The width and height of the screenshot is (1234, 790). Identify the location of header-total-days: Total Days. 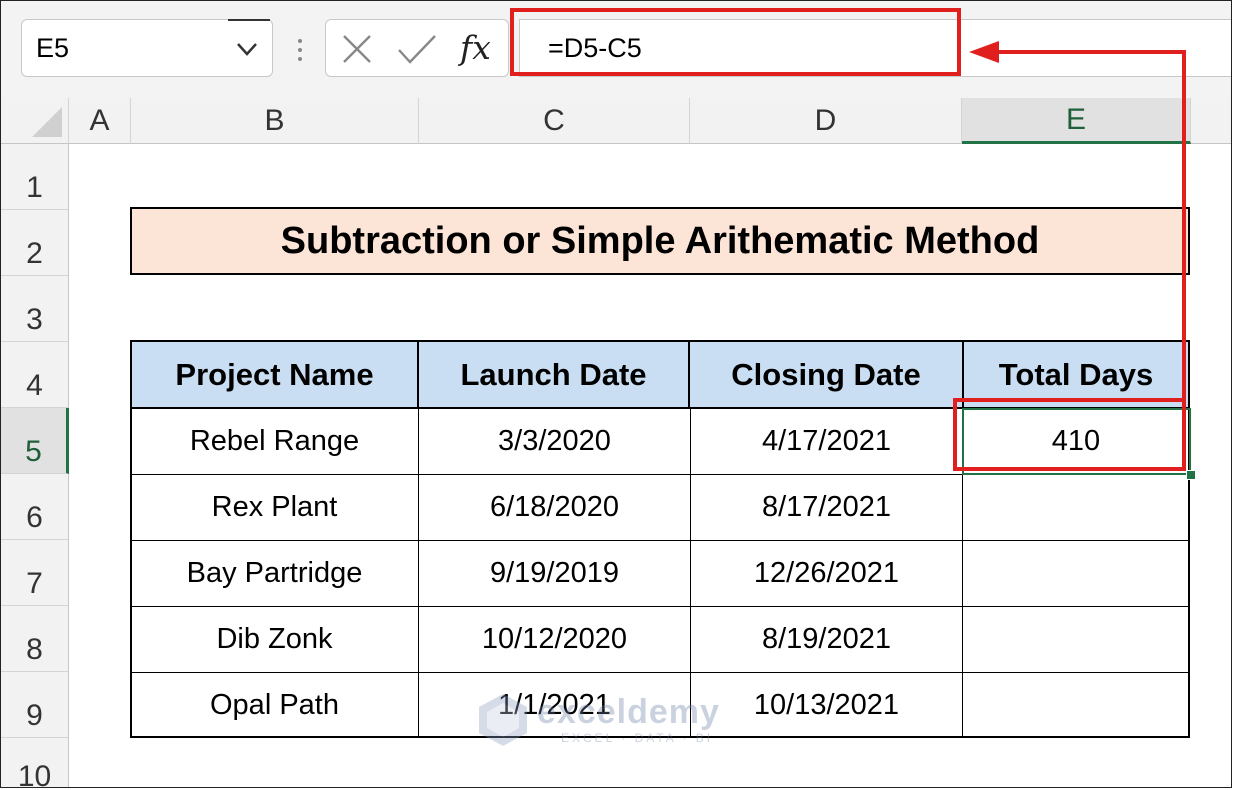
(1076, 374).